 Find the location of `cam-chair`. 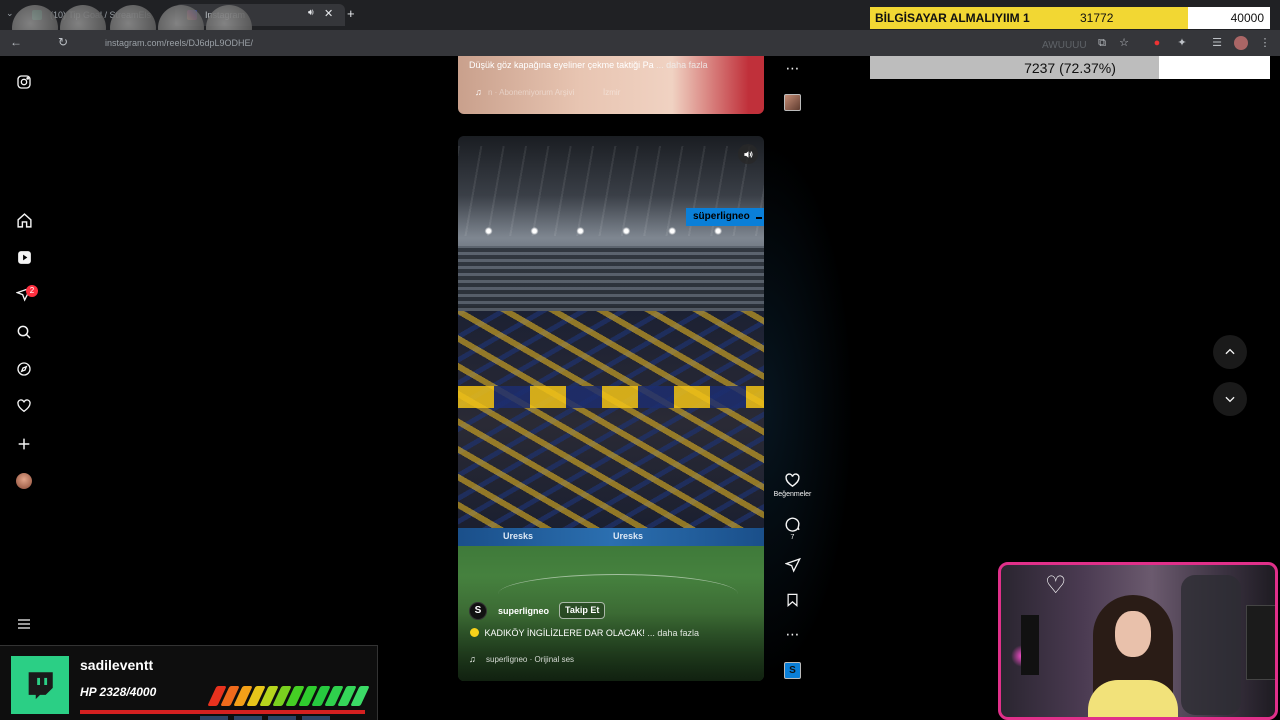

cam-chair is located at coordinates (1211, 645).